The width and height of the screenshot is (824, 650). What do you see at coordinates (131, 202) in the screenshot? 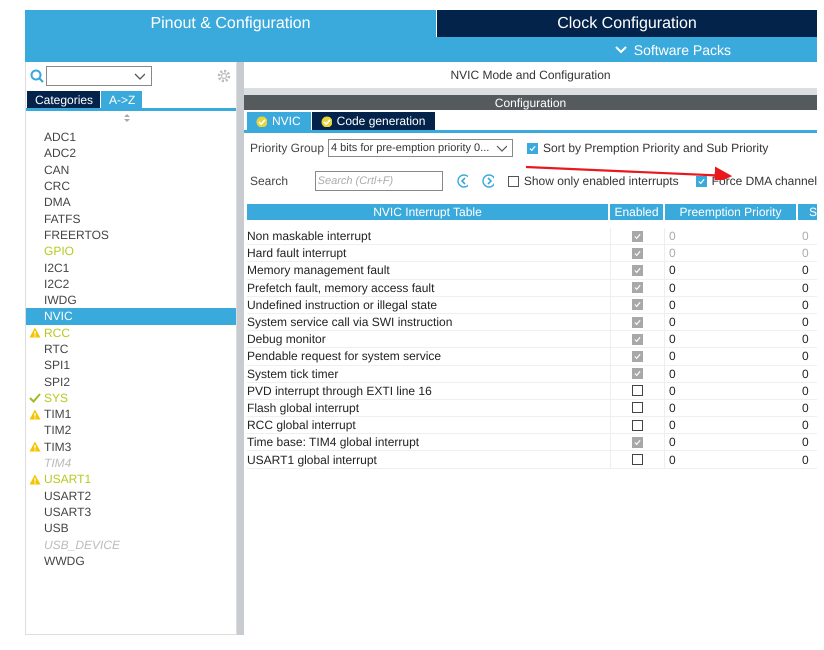
I see `sidebar-item: DMA` at bounding box center [131, 202].